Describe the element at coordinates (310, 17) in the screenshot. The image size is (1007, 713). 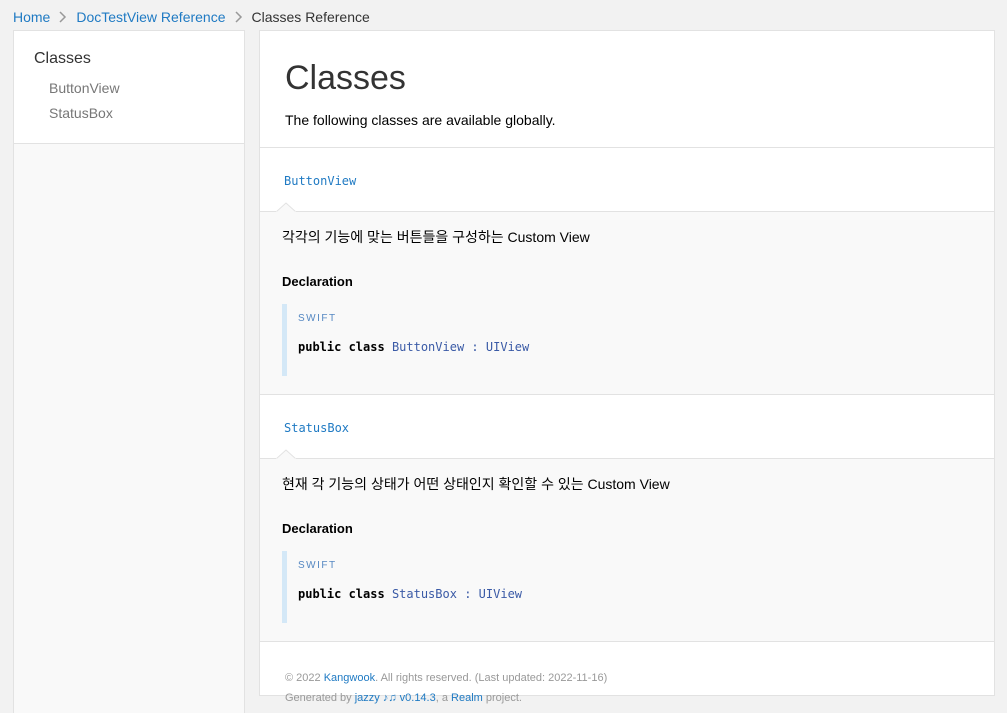
I see `breadcrumb-current: Classes Reference` at that location.